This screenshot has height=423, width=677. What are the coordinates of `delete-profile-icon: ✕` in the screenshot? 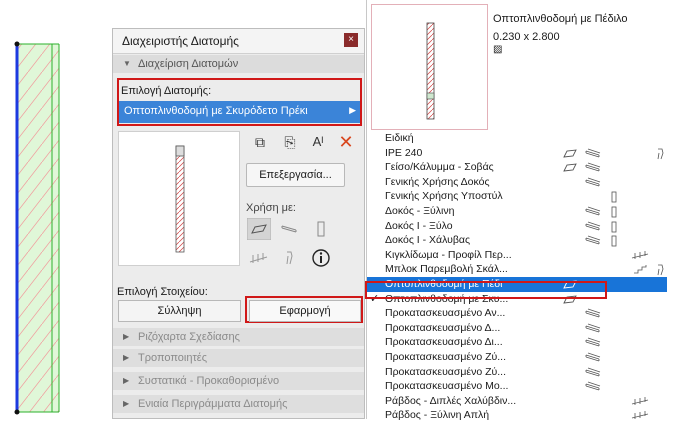 It's located at (346, 142).